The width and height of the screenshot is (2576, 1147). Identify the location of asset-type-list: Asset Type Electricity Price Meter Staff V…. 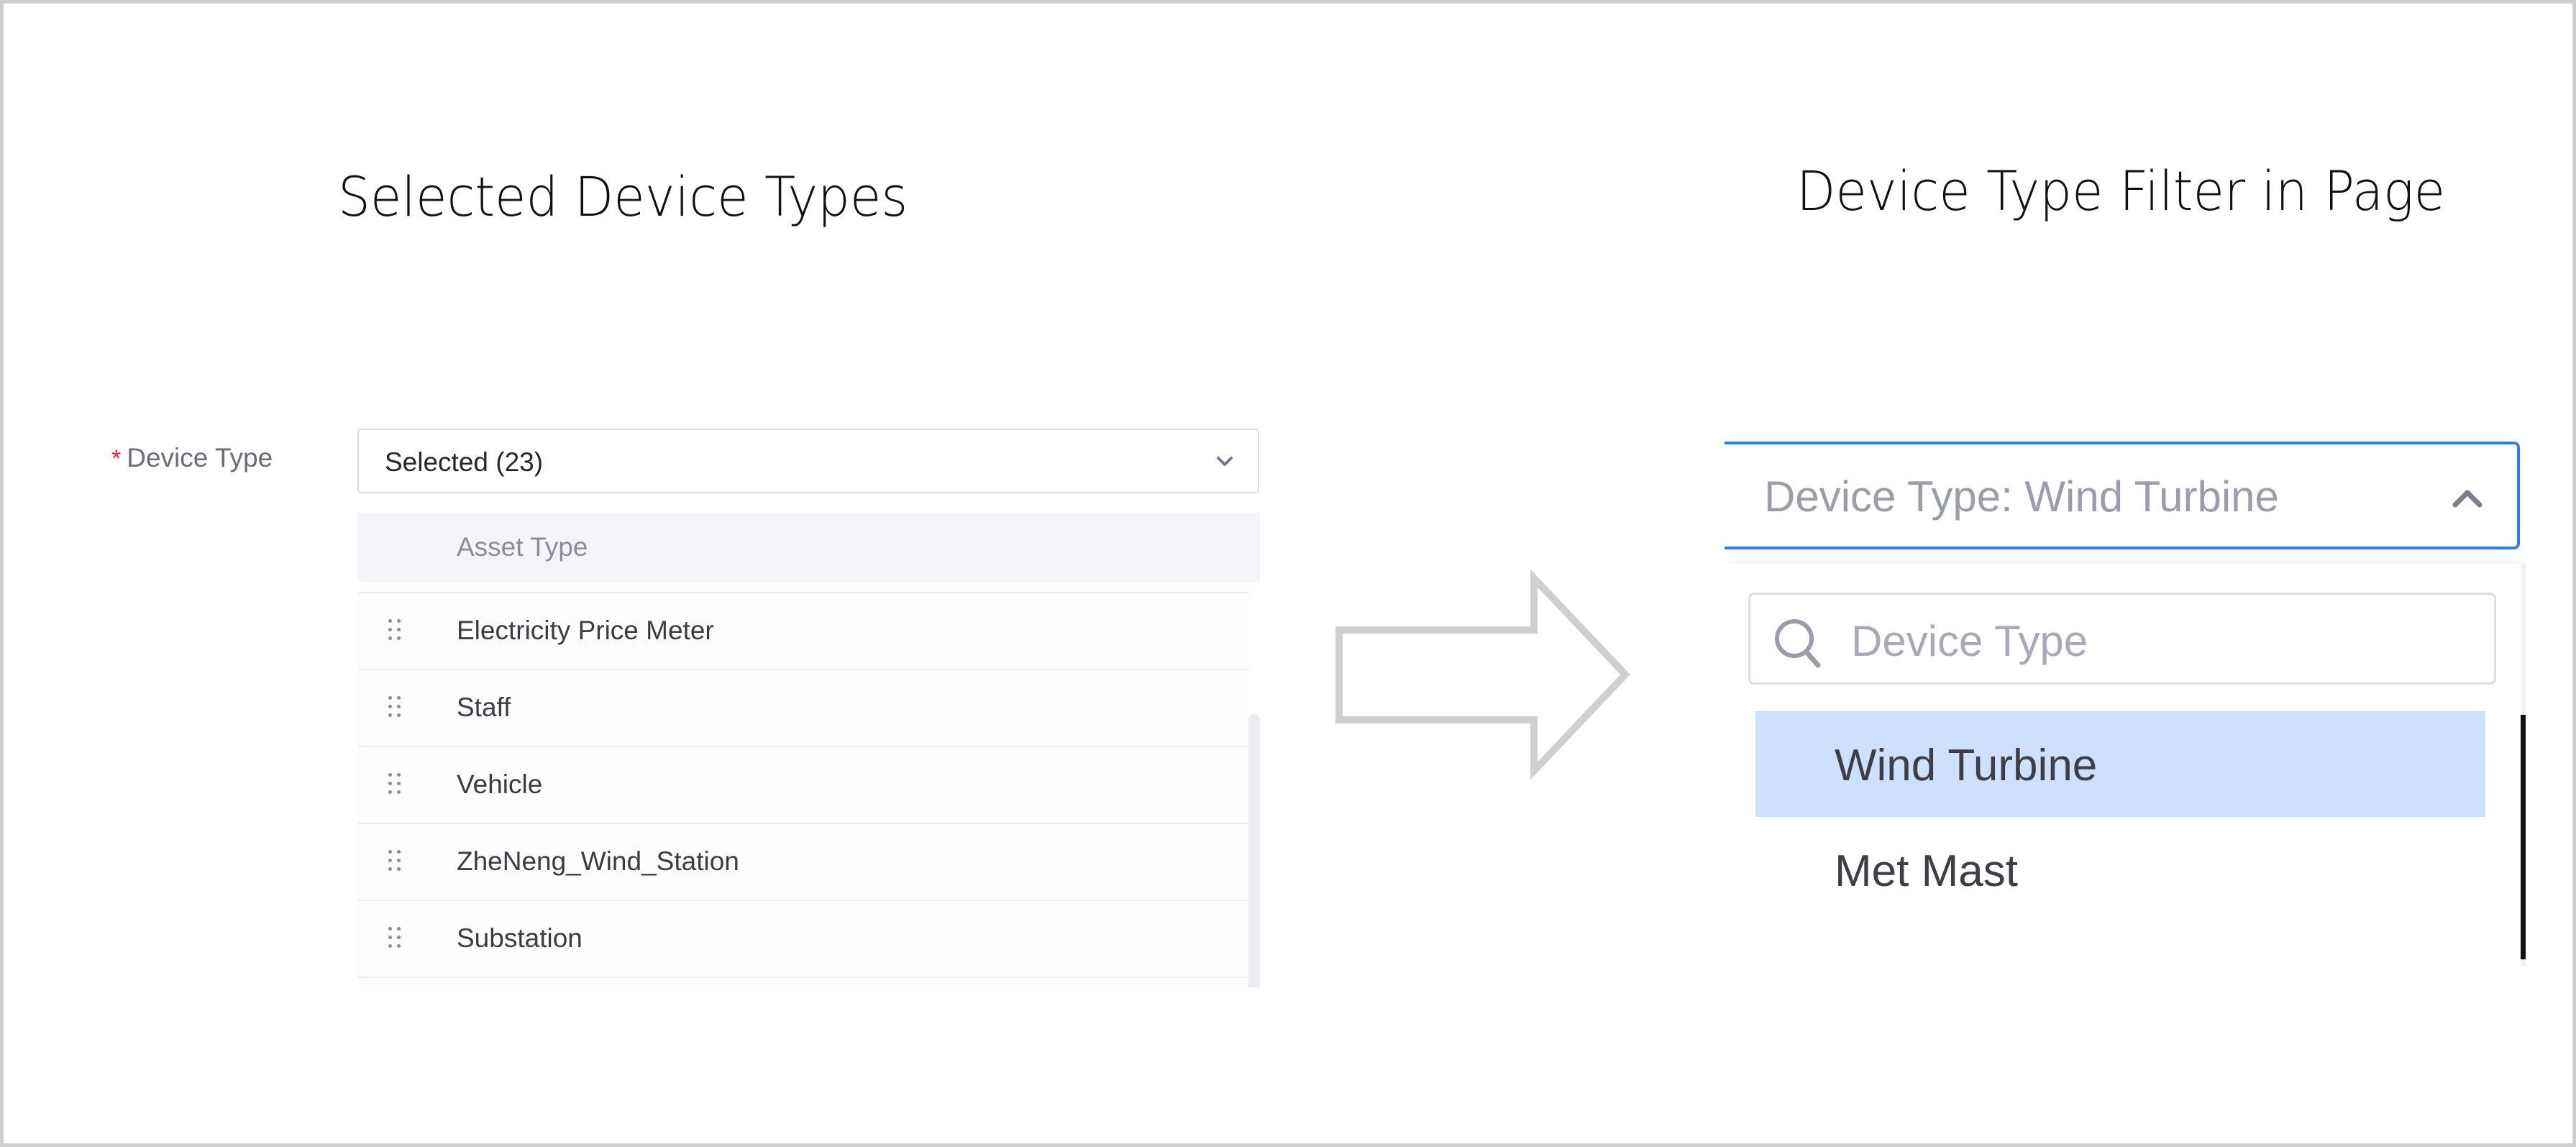
(808, 750).